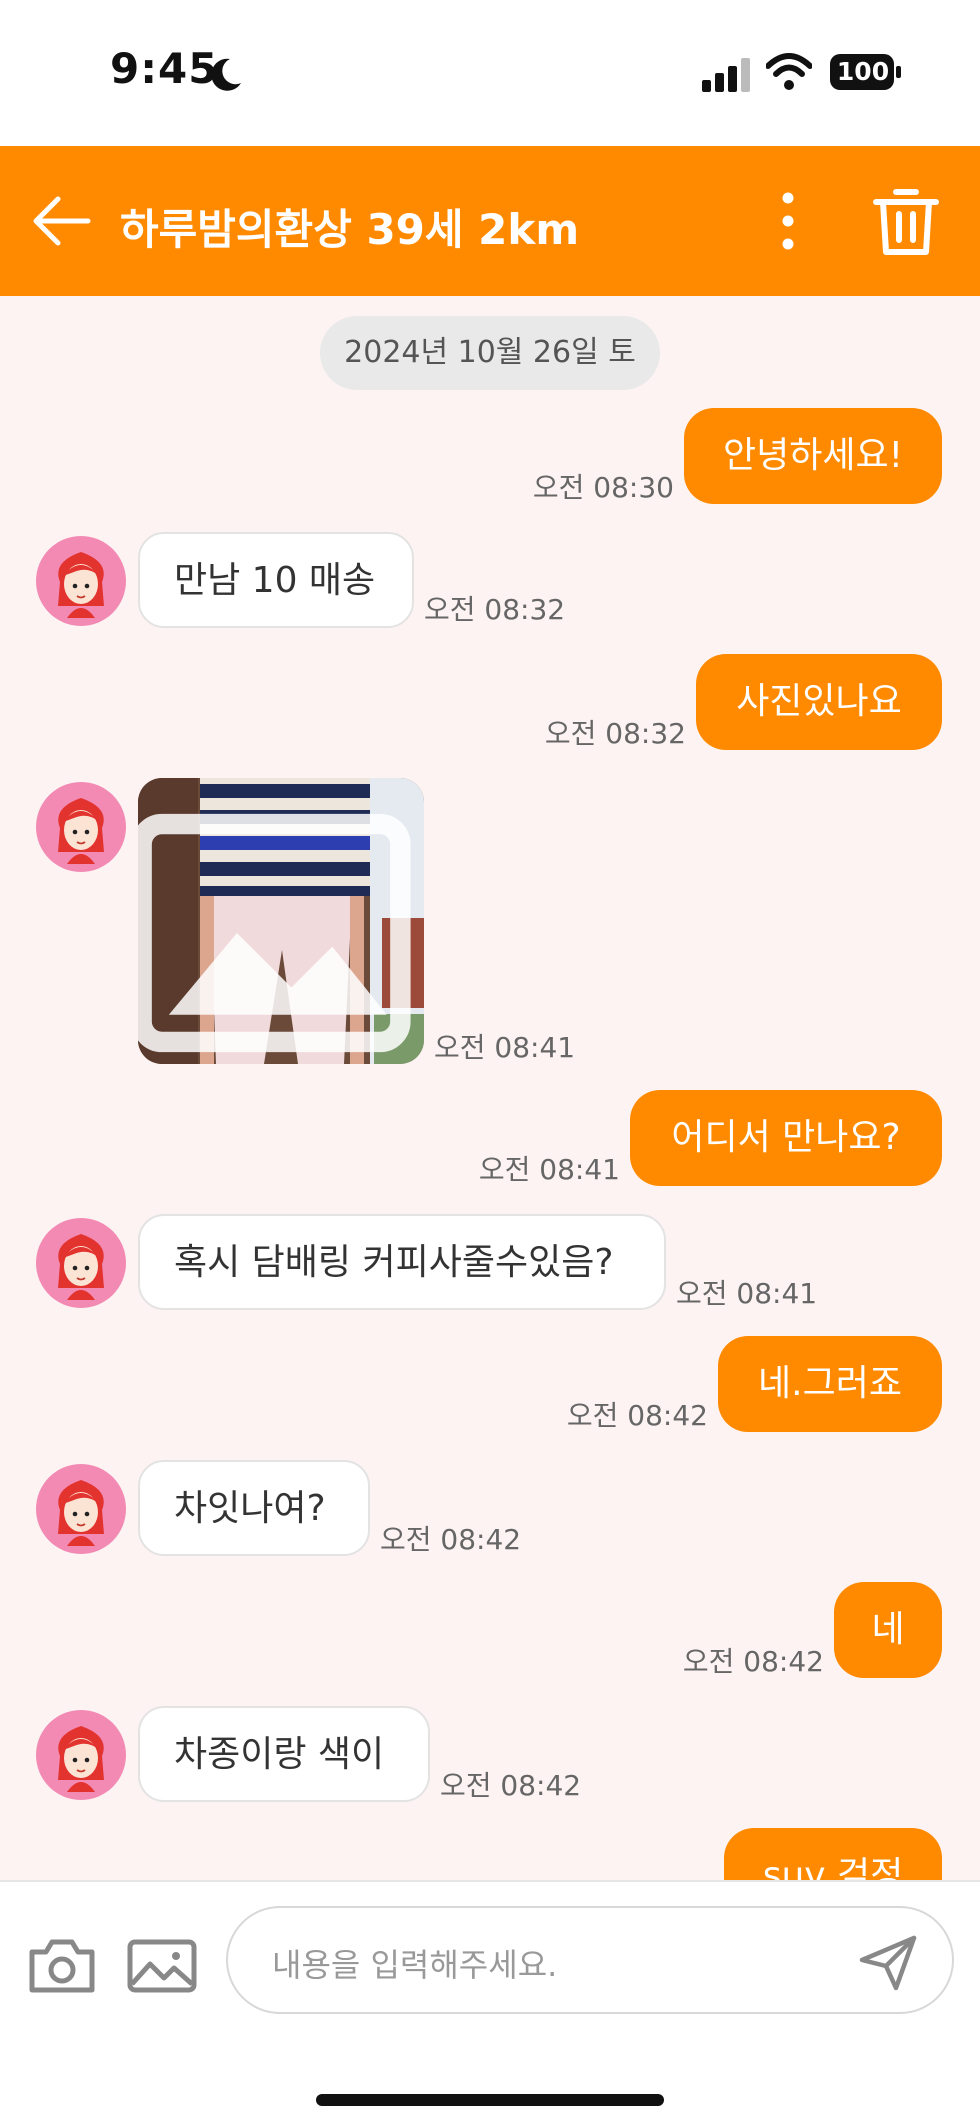 This screenshot has height=2124, width=980. Describe the element at coordinates (788, 221) in the screenshot. I see `more-options-icon` at that location.